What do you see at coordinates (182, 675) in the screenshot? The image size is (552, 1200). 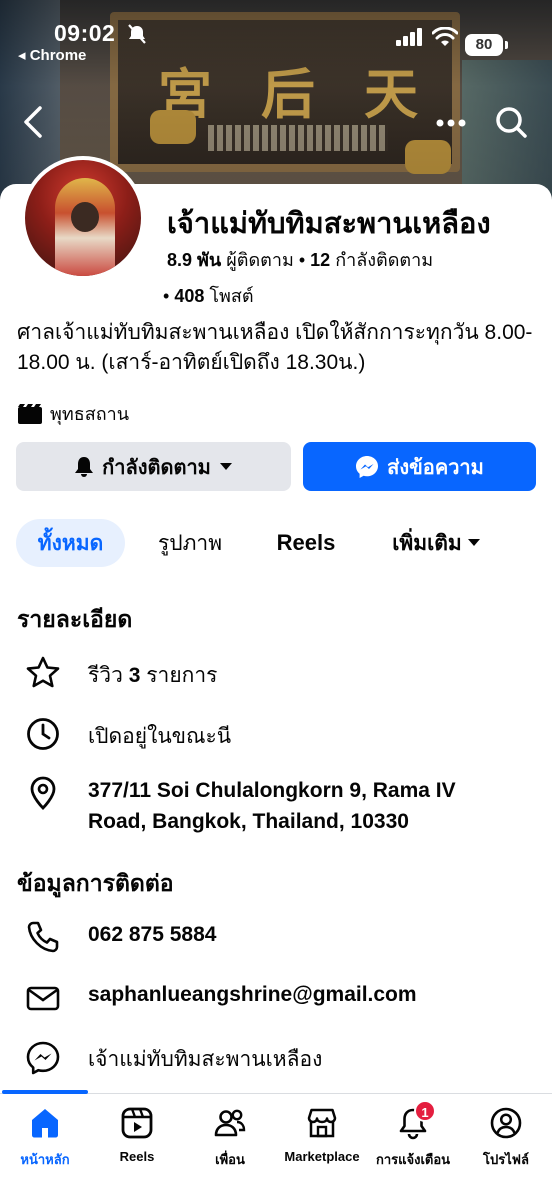 I see `reviews-suffix: รายการ` at bounding box center [182, 675].